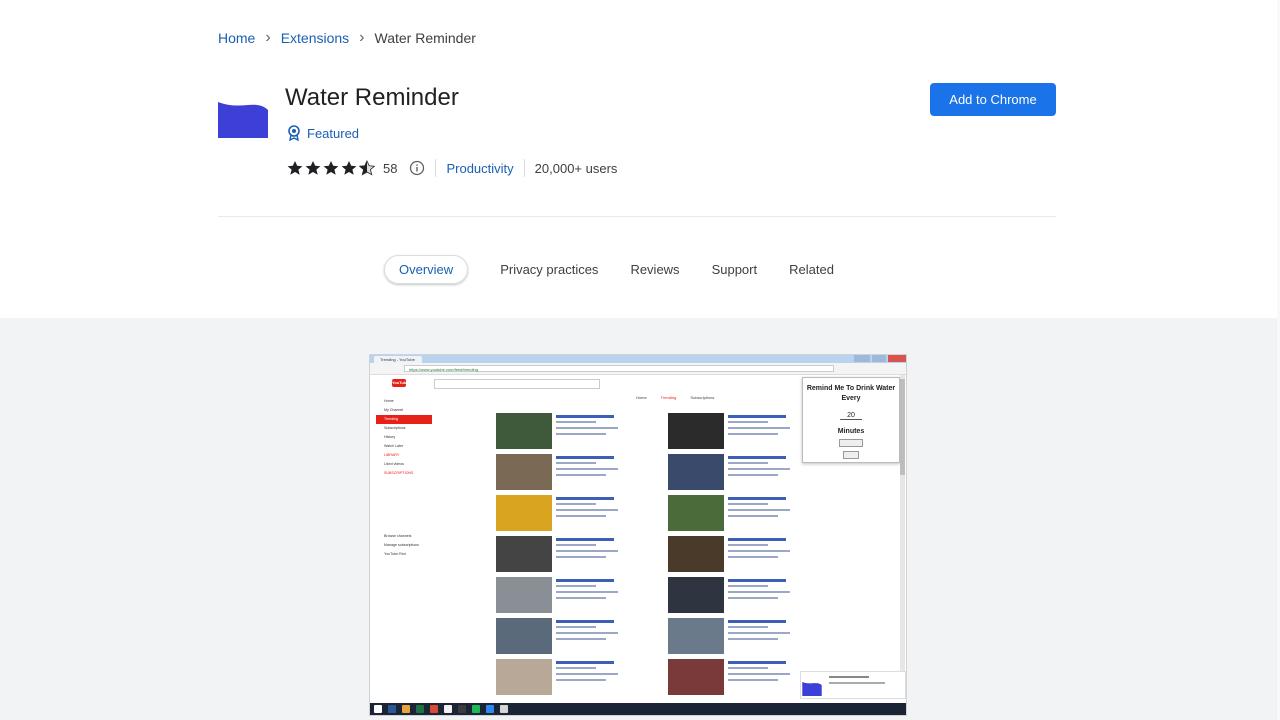  What do you see at coordinates (902, 427) in the screenshot?
I see `screenshot-scroll-thumb` at bounding box center [902, 427].